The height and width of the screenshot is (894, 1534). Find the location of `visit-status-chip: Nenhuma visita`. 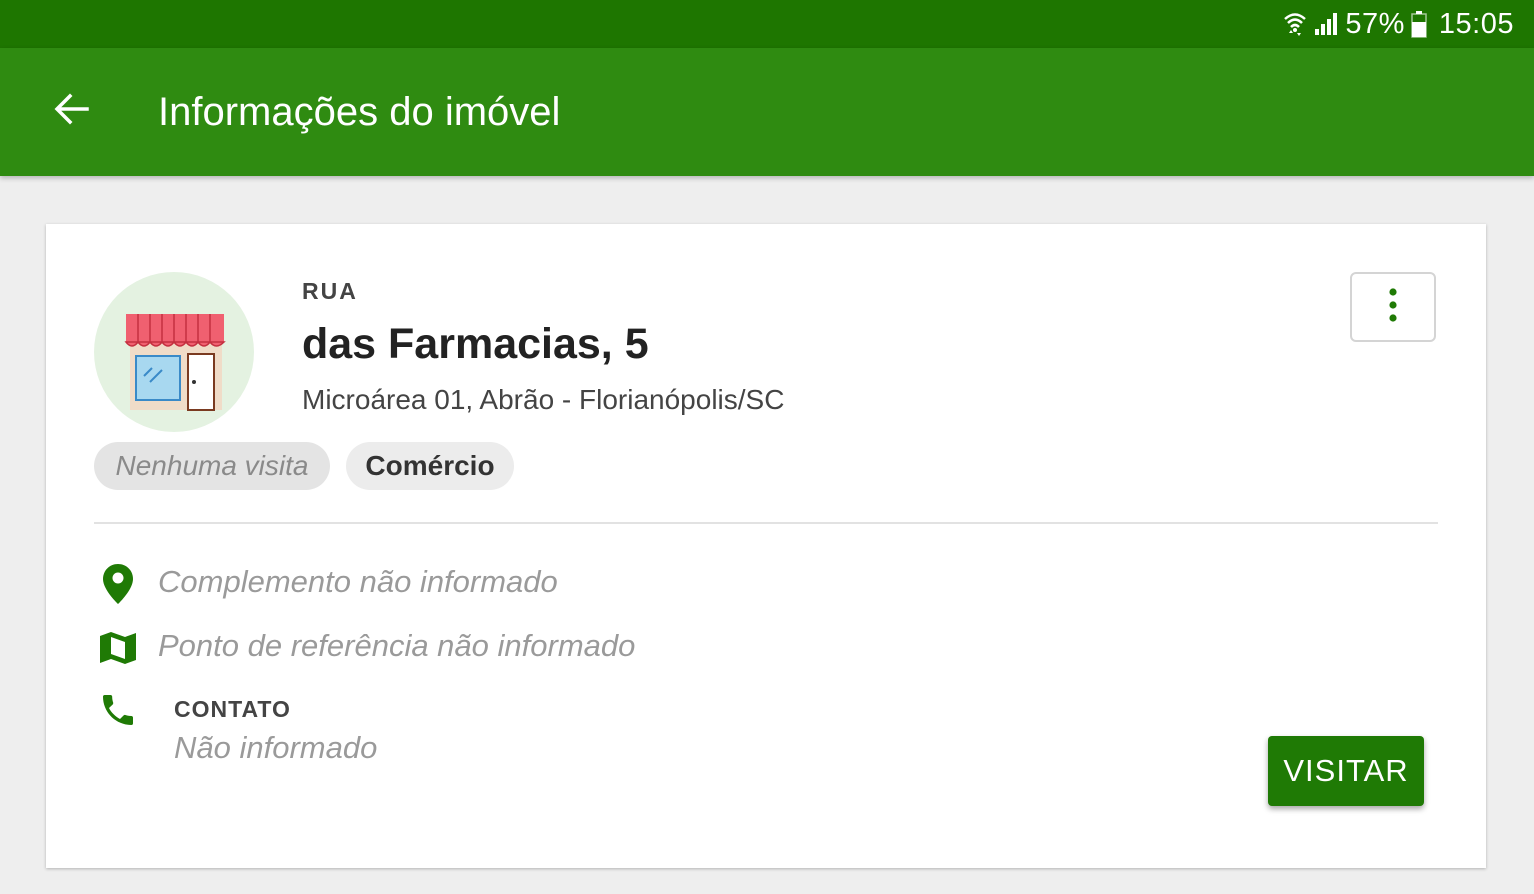

visit-status-chip: Nenhuma visita is located at coordinates (212, 466).